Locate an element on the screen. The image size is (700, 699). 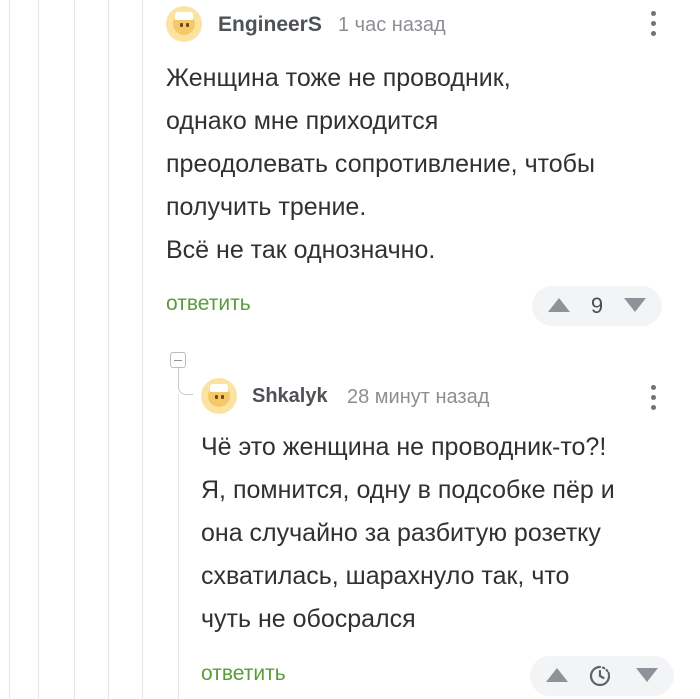
timer-icon is located at coordinates (600, 676).